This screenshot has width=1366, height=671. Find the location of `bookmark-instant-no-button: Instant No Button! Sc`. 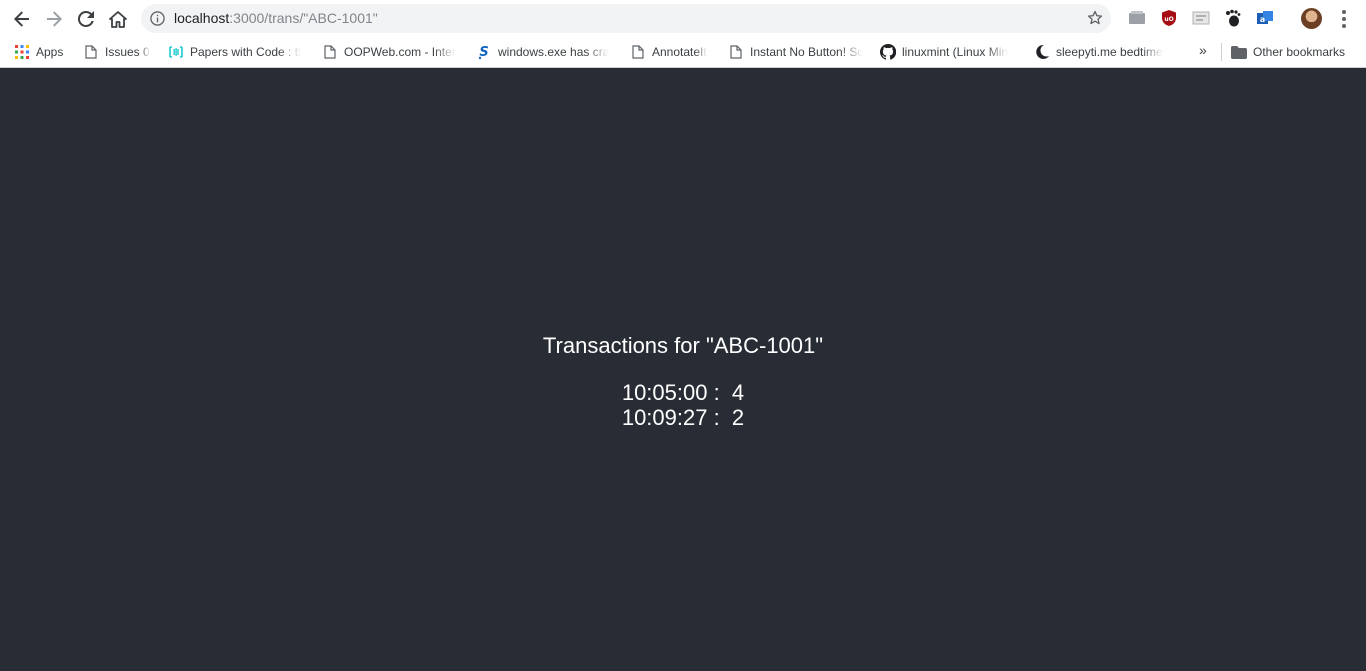

bookmark-instant-no-button: Instant No Button! Sc is located at coordinates (797, 52).